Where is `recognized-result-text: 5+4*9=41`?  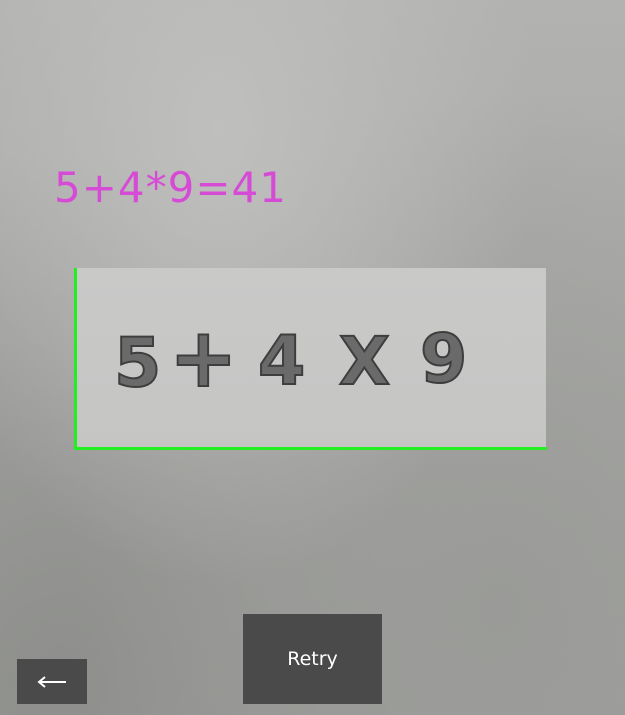 recognized-result-text: 5+4*9=41 is located at coordinates (170, 187).